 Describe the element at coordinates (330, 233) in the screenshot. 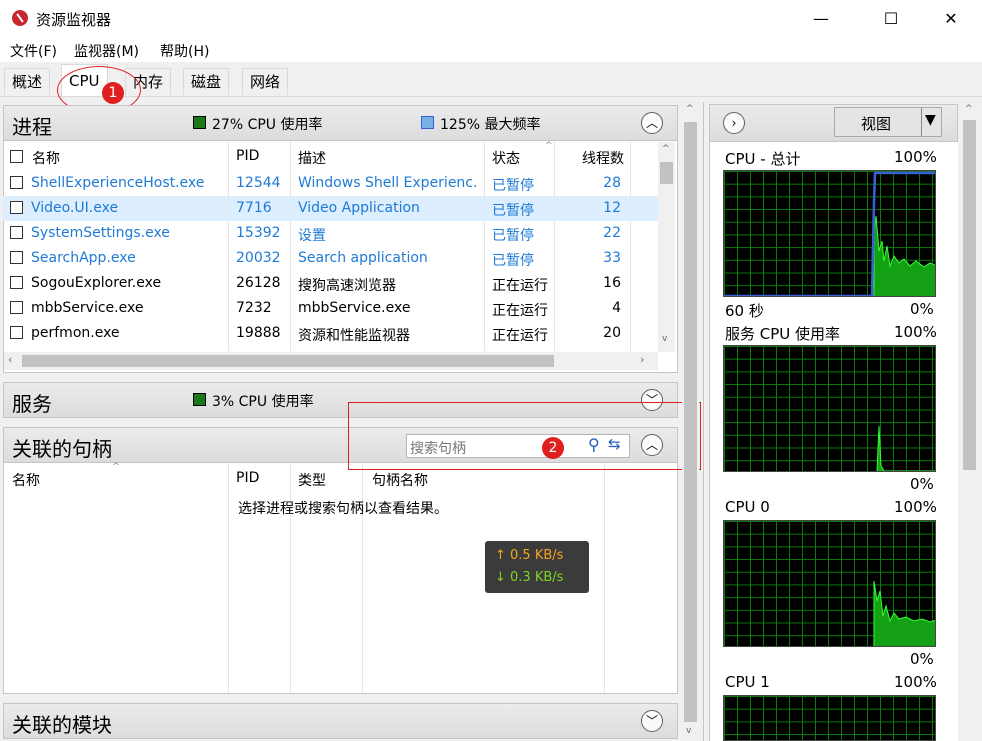

I see `table-row: SystemSettings.exe 15392 设置 已暂停 22` at that location.